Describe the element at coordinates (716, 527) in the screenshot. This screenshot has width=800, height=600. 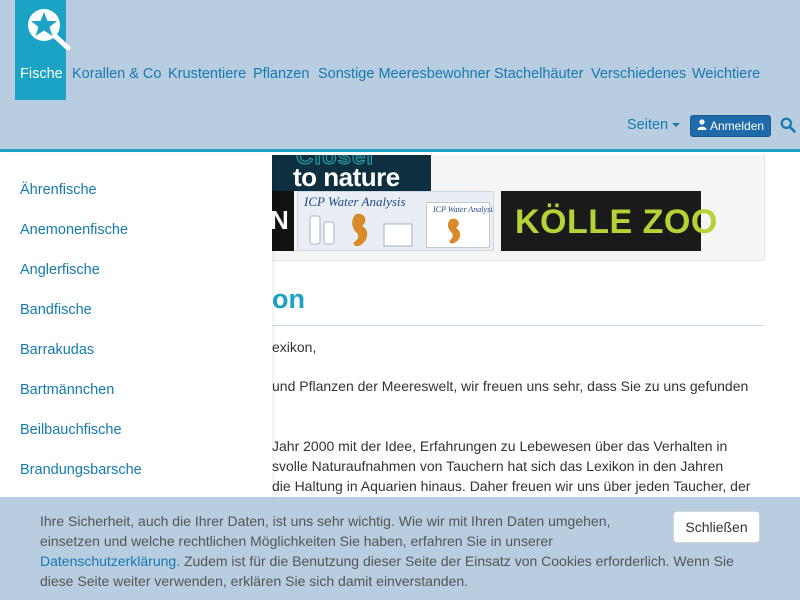
I see `cookie-close-button: Schließen` at that location.